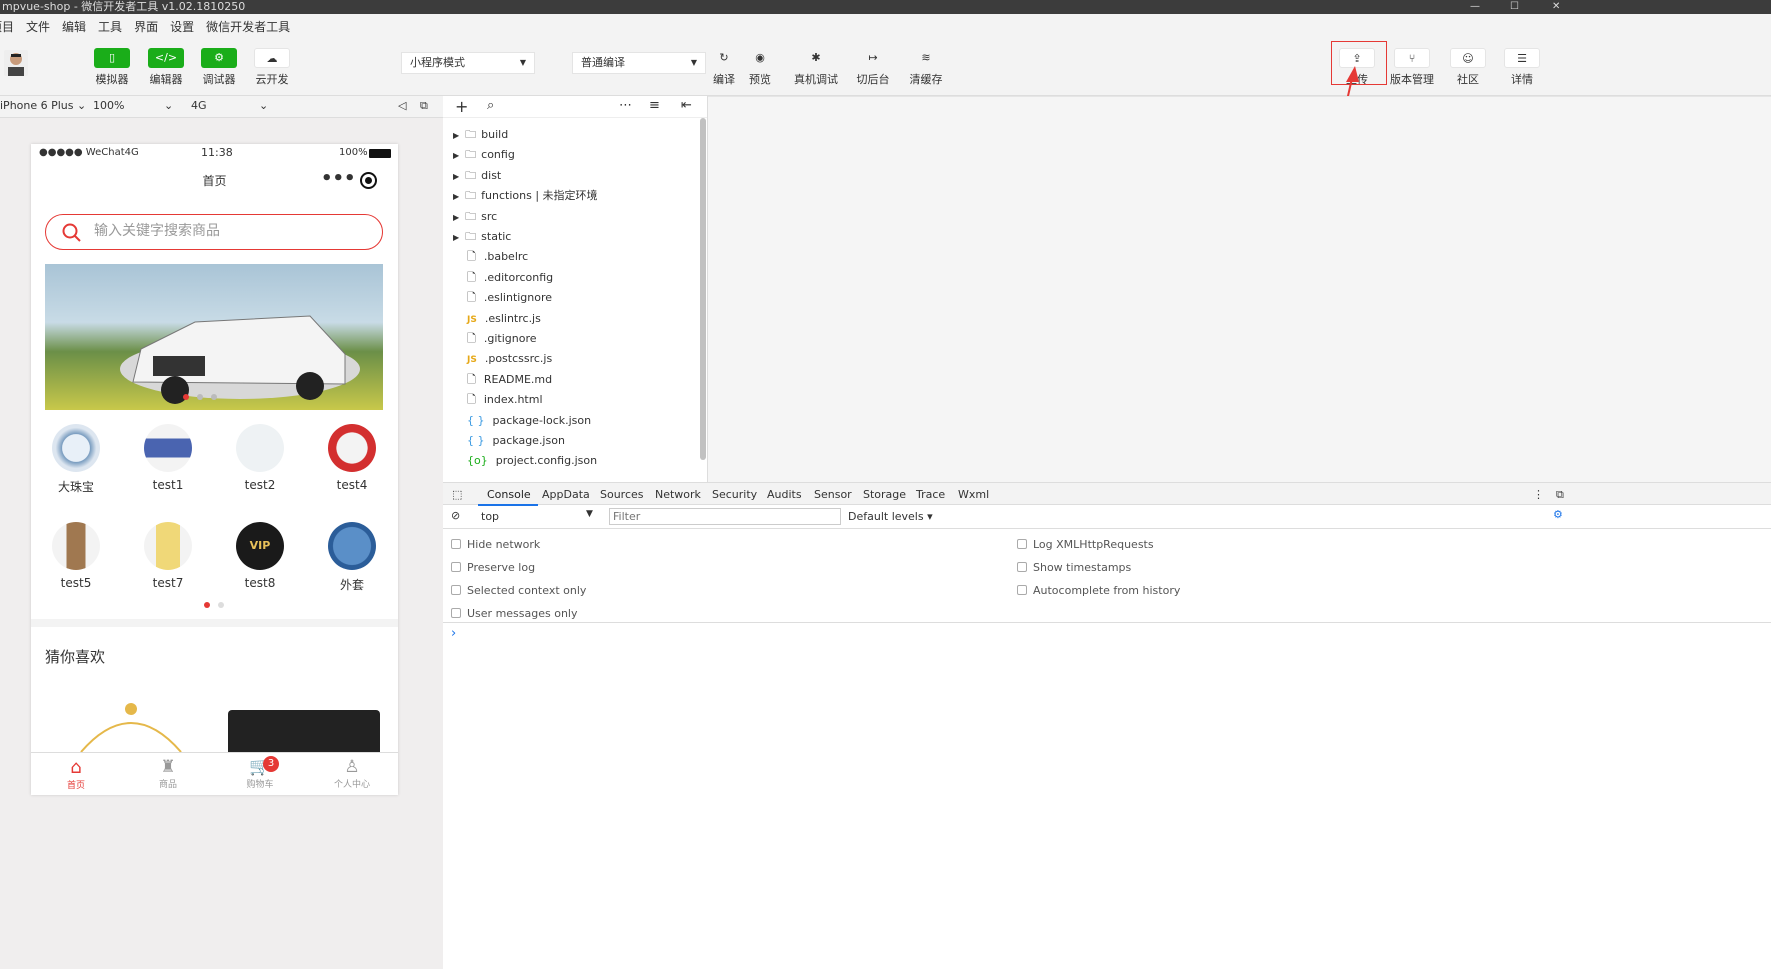 The image size is (1771, 969). What do you see at coordinates (352, 458) in the screenshot?
I see `grid-item: test4` at bounding box center [352, 458].